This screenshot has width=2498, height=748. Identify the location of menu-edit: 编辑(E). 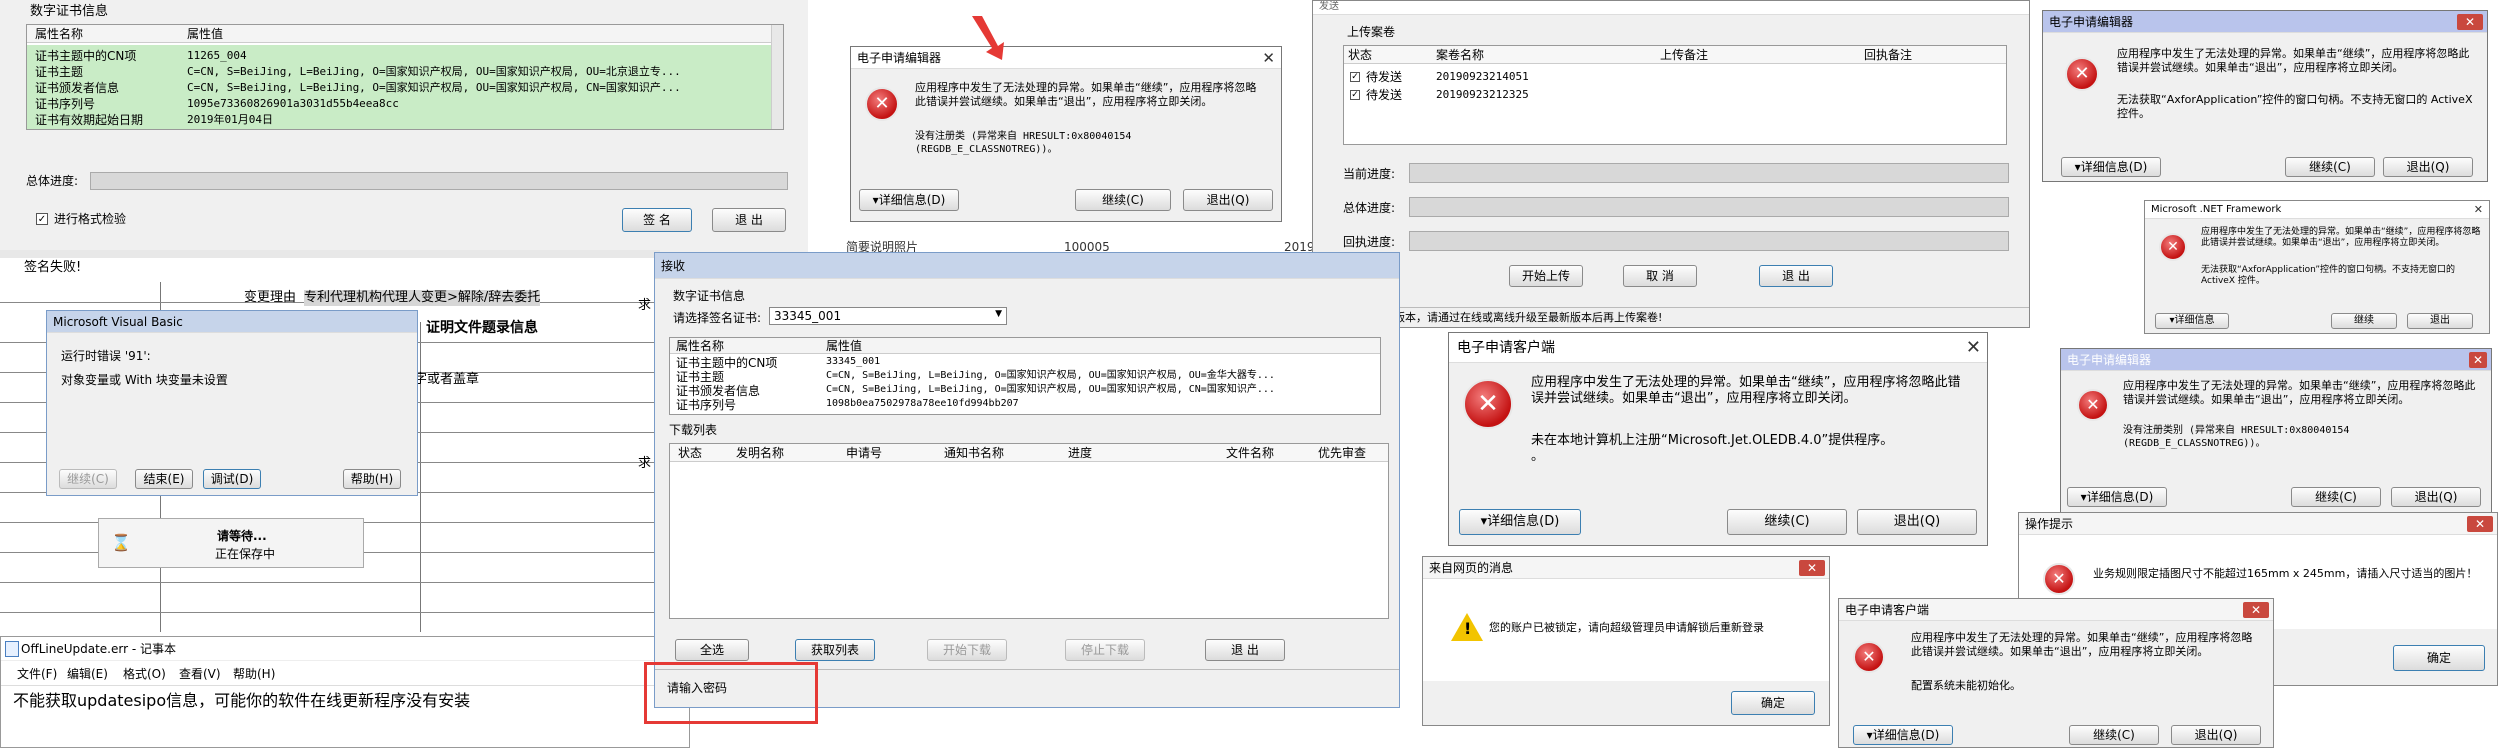
(87, 674).